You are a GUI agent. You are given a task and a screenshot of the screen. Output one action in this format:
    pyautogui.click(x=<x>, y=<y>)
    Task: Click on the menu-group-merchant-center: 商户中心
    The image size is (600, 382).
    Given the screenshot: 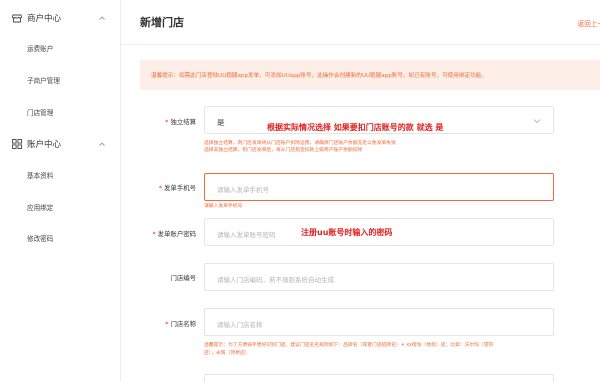 What is the action you would take?
    pyautogui.click(x=60, y=18)
    